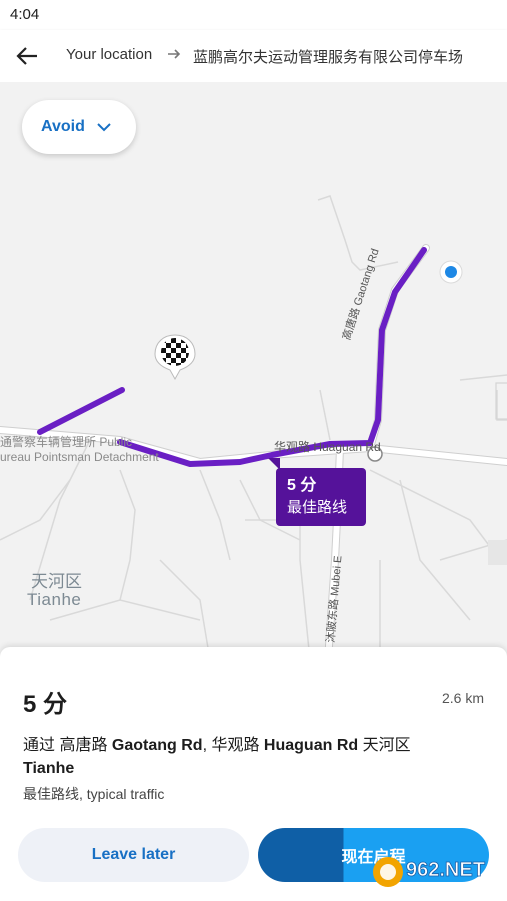 This screenshot has height=901, width=507. What do you see at coordinates (45, 704) in the screenshot?
I see `route-duration: 5 分` at bounding box center [45, 704].